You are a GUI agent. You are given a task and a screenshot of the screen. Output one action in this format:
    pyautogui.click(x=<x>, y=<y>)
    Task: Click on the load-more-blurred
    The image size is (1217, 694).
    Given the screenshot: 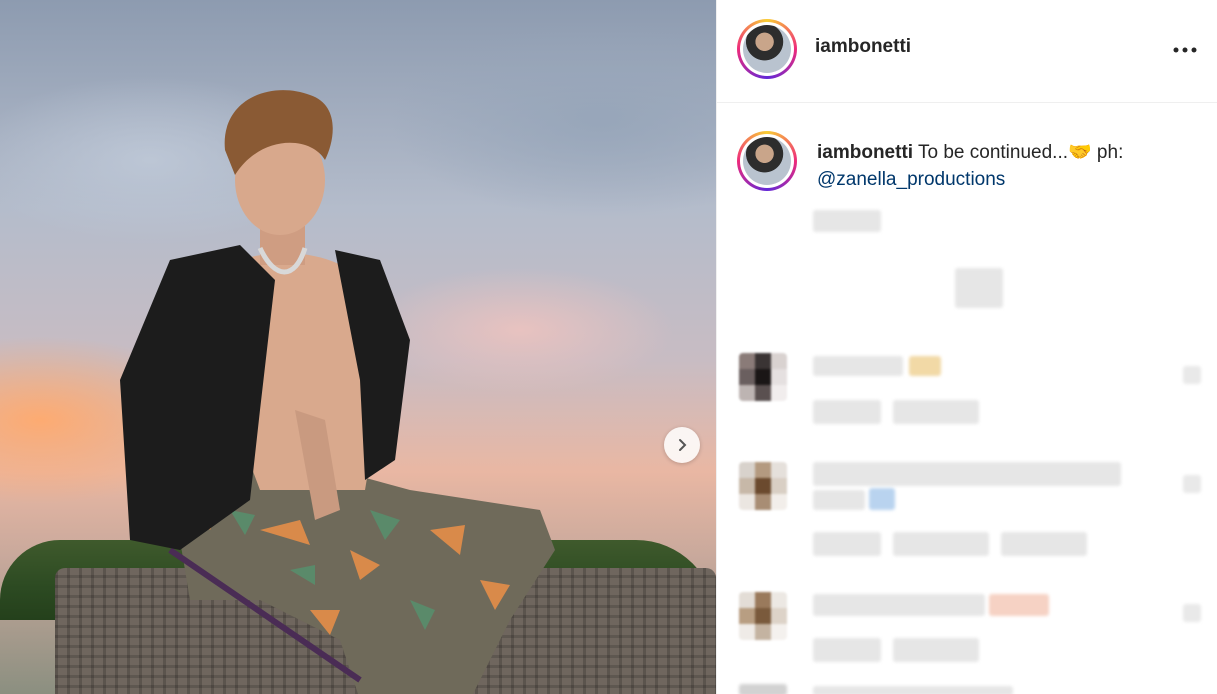 What is the action you would take?
    pyautogui.click(x=979, y=288)
    